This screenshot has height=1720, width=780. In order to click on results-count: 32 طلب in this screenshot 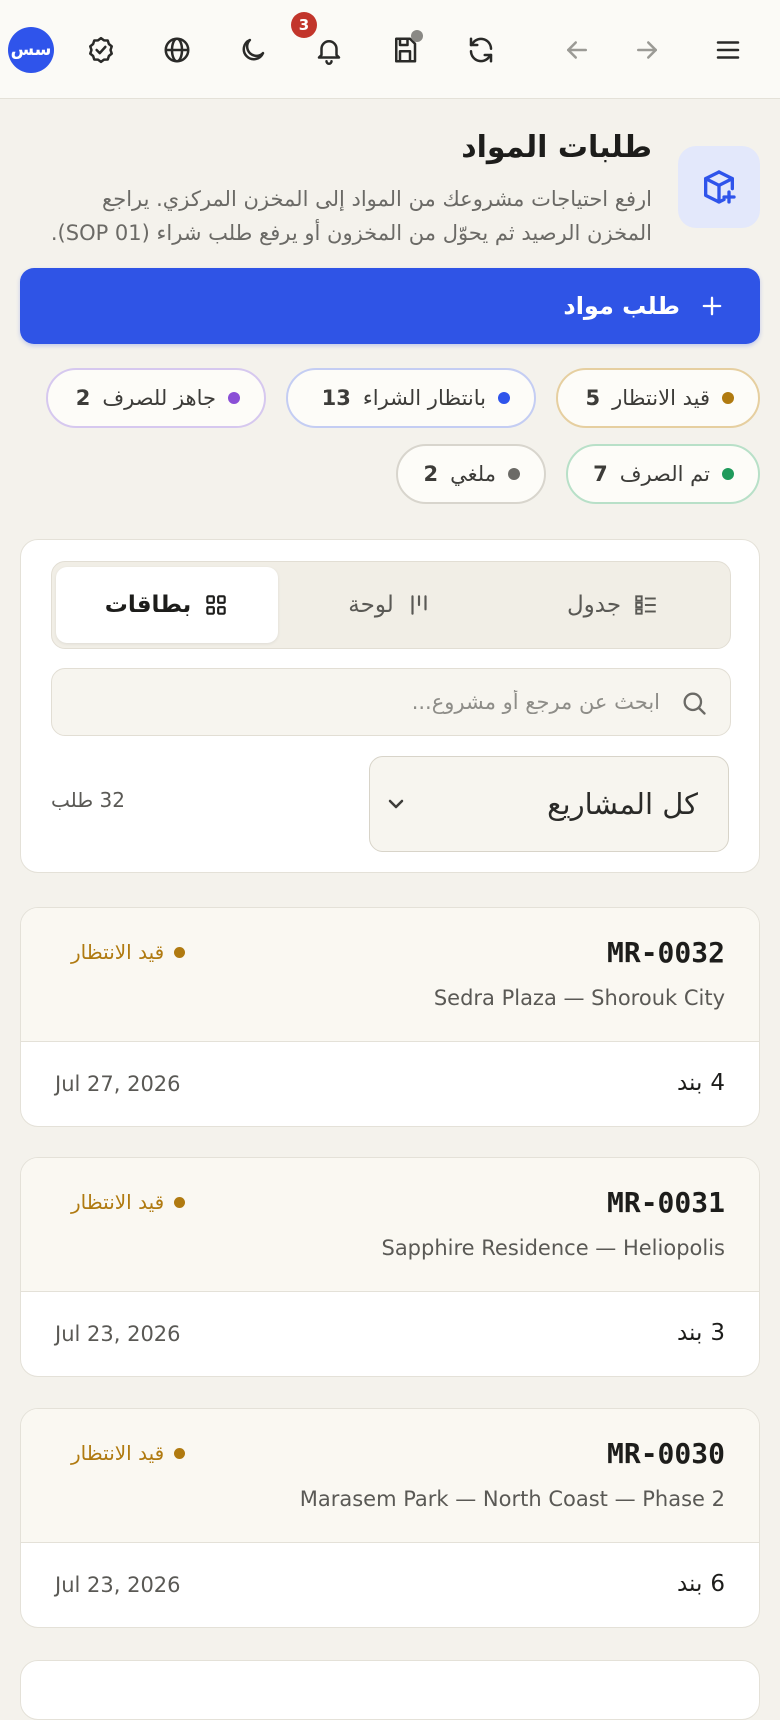, I will do `click(88, 800)`.